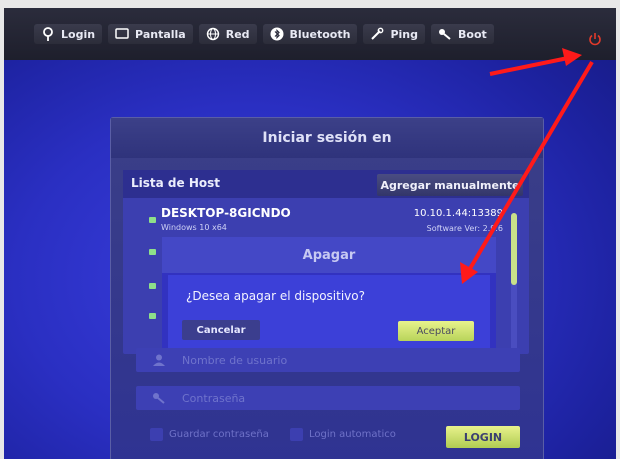 This screenshot has height=459, width=620. What do you see at coordinates (352, 434) in the screenshot?
I see `auto-login-label: Login automatico` at bounding box center [352, 434].